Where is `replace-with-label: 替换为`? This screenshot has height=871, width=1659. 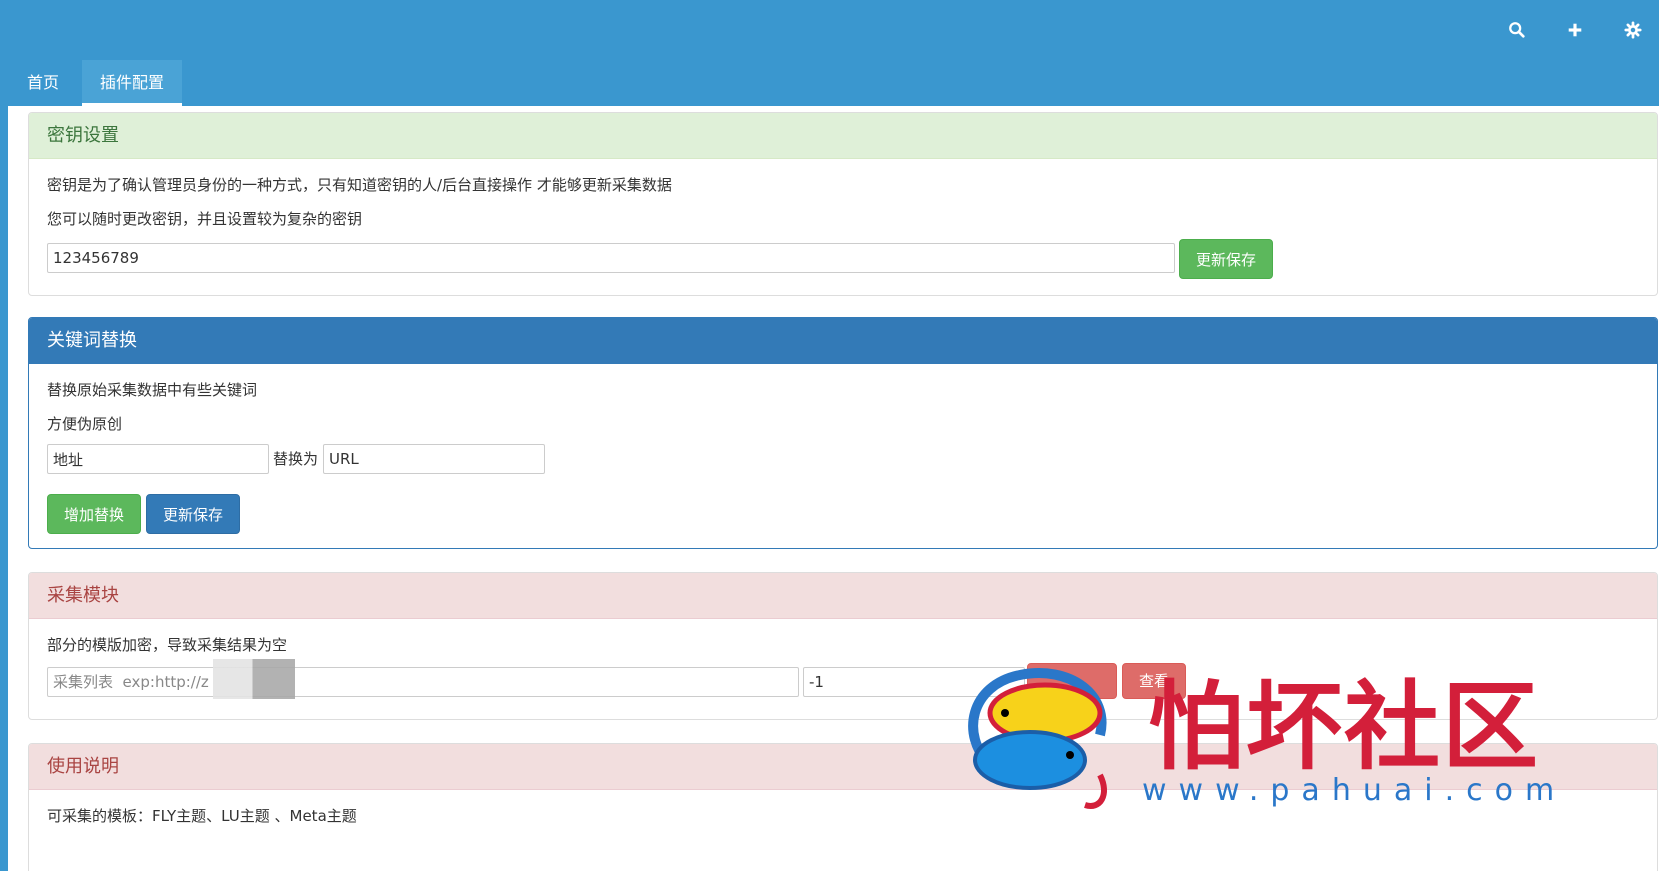 replace-with-label: 替换为 is located at coordinates (296, 459).